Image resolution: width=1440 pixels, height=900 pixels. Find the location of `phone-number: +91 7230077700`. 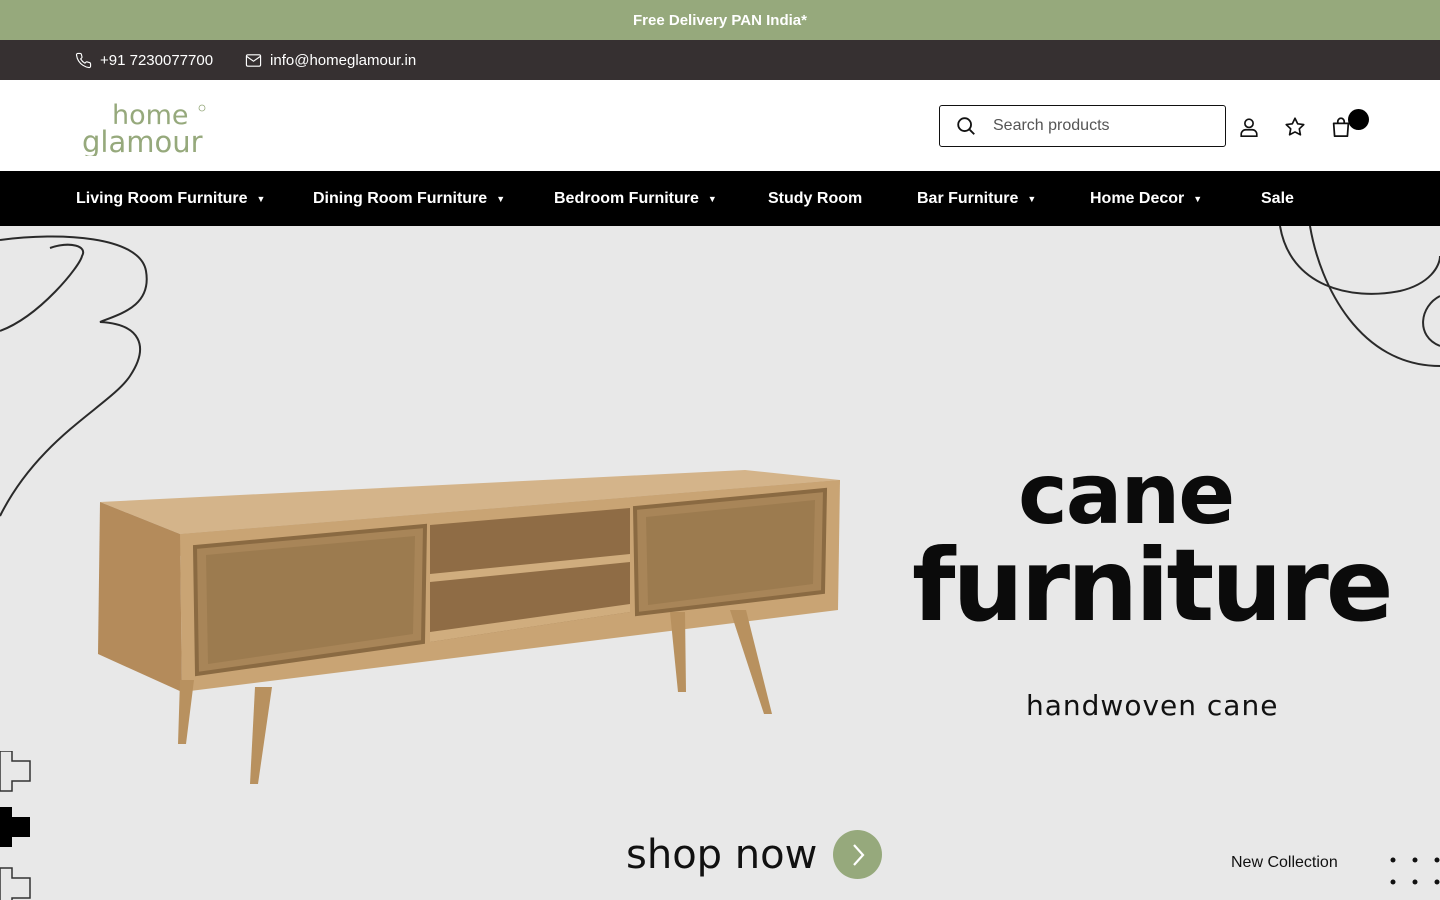

phone-number: +91 7230077700 is located at coordinates (157, 60).